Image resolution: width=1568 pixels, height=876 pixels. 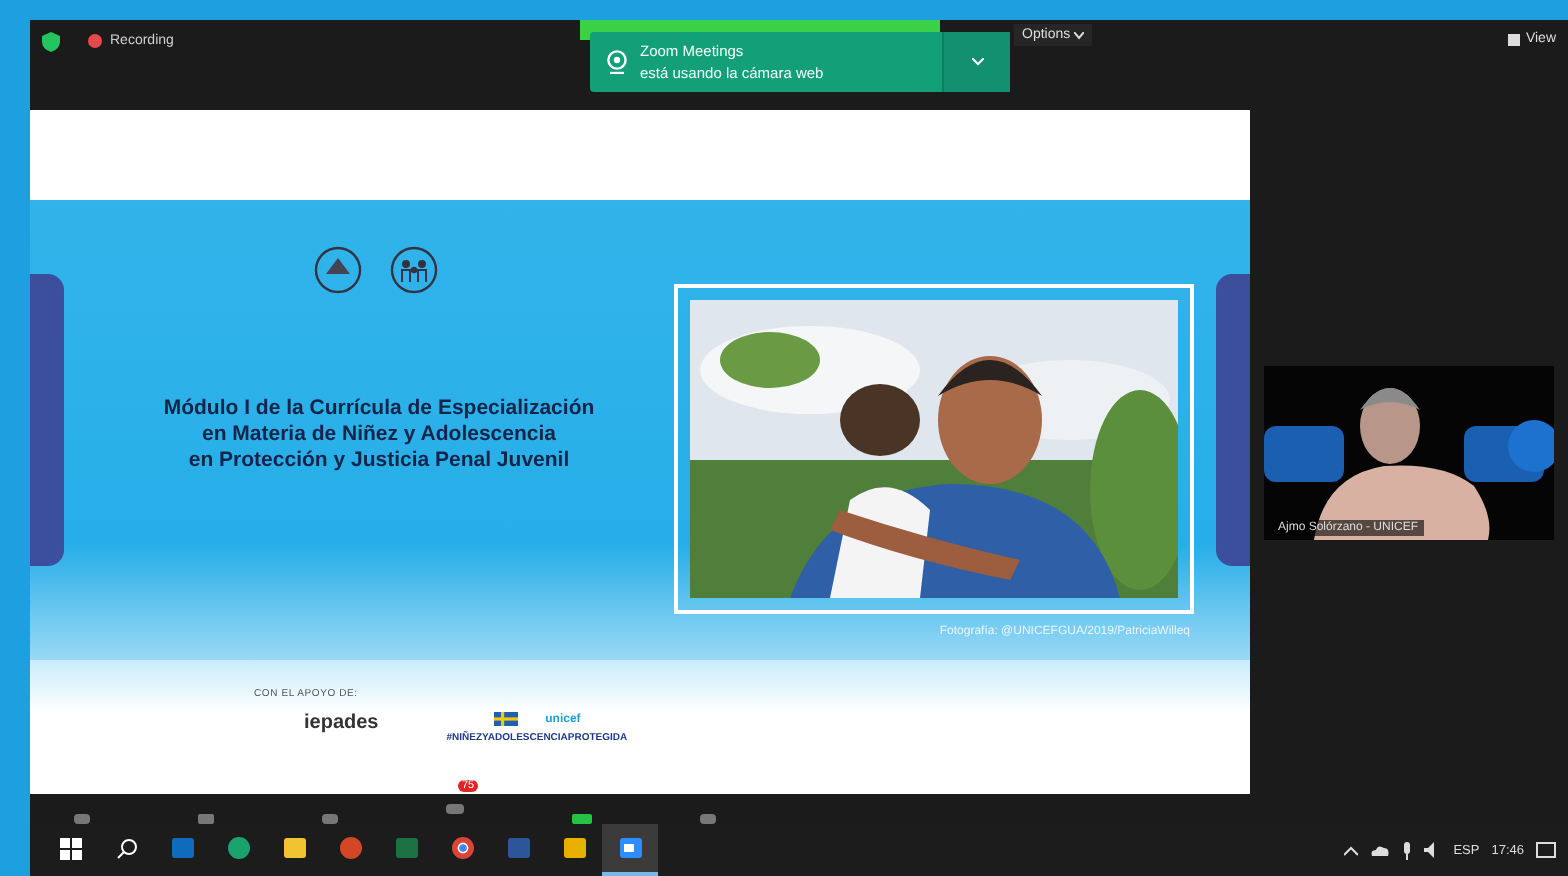 What do you see at coordinates (977, 62) in the screenshot?
I see `chevron-icon` at bounding box center [977, 62].